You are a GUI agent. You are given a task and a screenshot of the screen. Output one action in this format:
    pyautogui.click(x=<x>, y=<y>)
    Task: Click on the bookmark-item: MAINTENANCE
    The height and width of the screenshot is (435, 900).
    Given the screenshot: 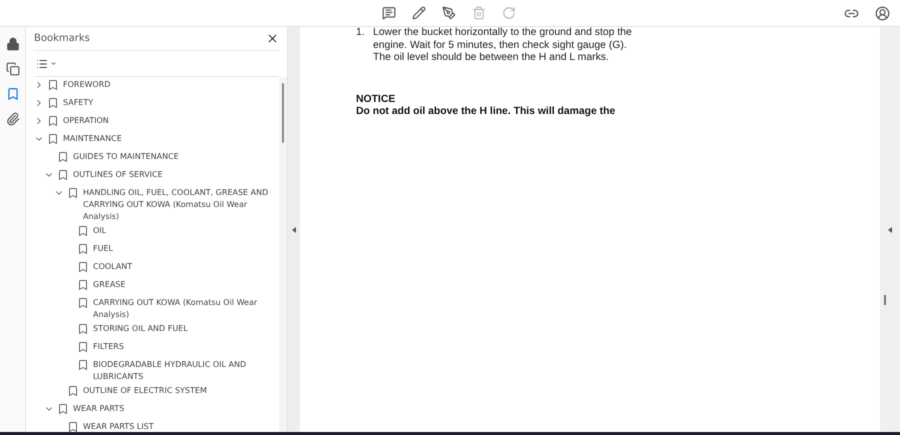 What is the action you would take?
    pyautogui.click(x=90, y=139)
    